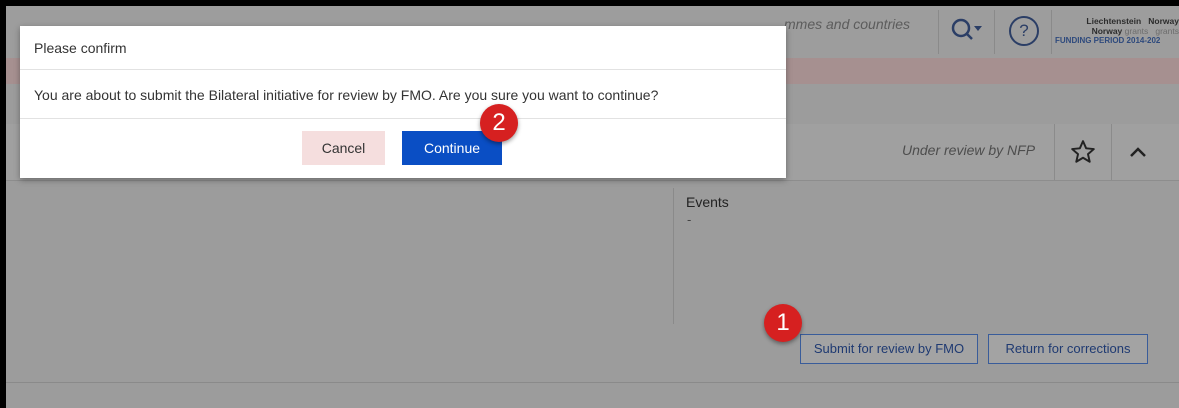 The height and width of the screenshot is (408, 1179). I want to click on chevron-up-icon, so click(1138, 152).